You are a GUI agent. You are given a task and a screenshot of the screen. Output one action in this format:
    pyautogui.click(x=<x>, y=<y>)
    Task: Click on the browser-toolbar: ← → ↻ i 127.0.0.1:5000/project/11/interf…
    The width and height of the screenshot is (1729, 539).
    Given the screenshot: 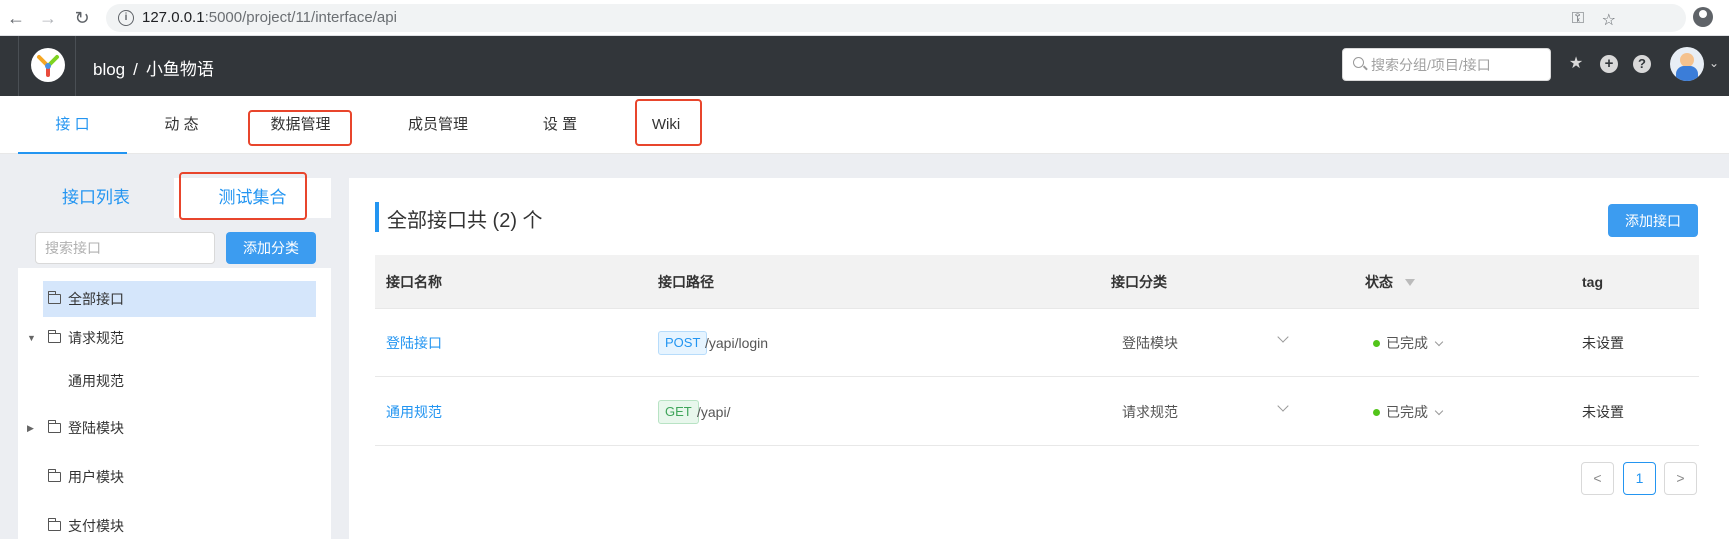 What is the action you would take?
    pyautogui.click(x=864, y=18)
    